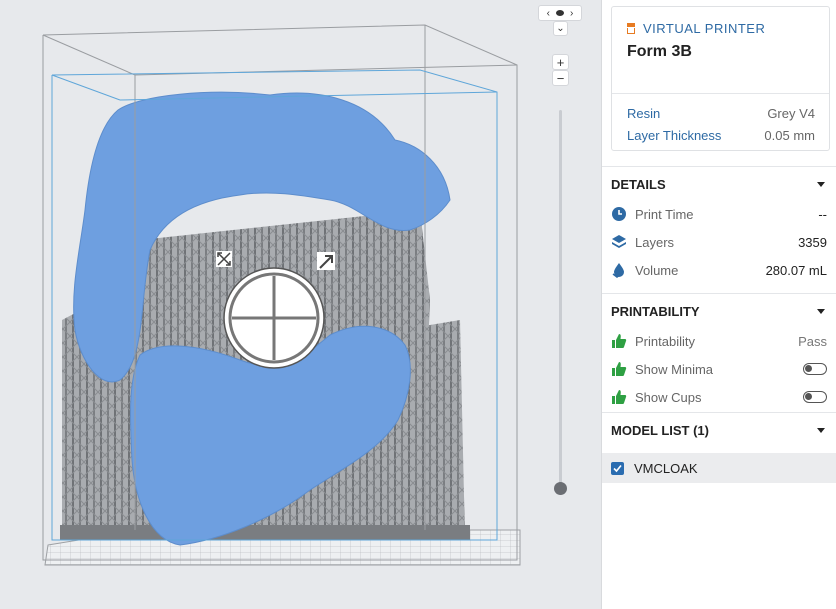 Image resolution: width=836 pixels, height=609 pixels. What do you see at coordinates (719, 397) in the screenshot?
I see `printability-row-show-cups: Show Cups` at bounding box center [719, 397].